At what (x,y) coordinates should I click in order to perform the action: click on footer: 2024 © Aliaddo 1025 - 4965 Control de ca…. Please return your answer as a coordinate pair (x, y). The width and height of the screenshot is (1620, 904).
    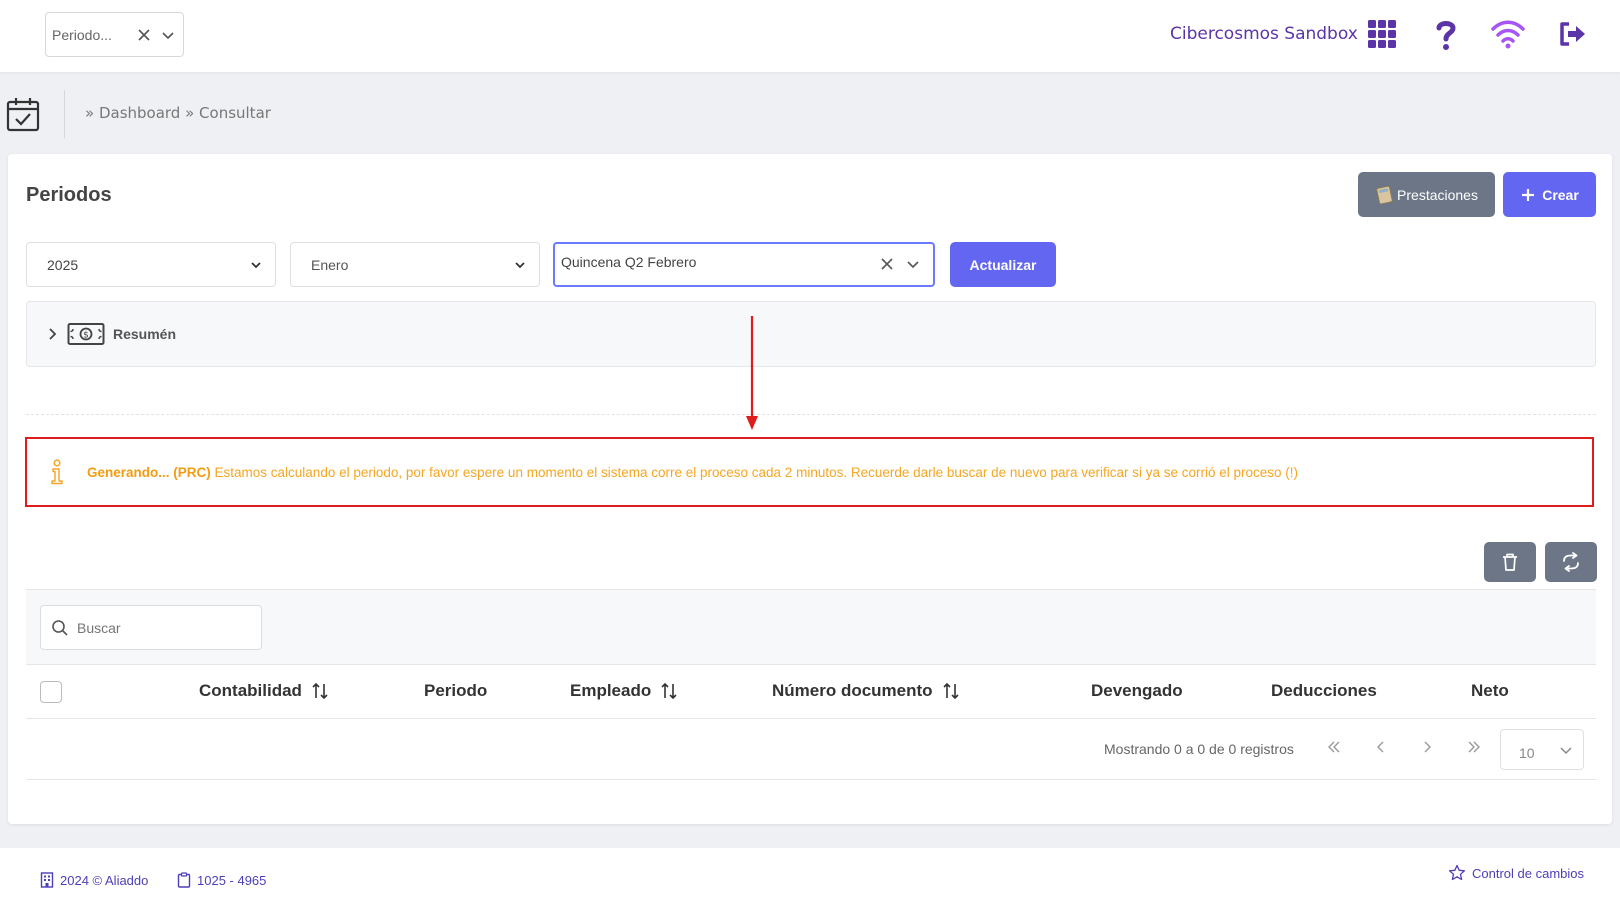
    Looking at the image, I should click on (810, 876).